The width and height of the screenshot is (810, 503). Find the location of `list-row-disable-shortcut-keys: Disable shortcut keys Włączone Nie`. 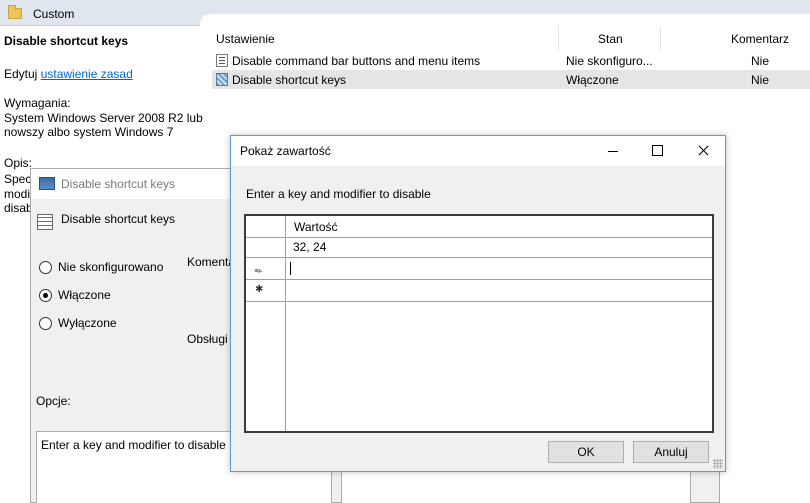

list-row-disable-shortcut-keys: Disable shortcut keys Włączone Nie is located at coordinates (511, 79).